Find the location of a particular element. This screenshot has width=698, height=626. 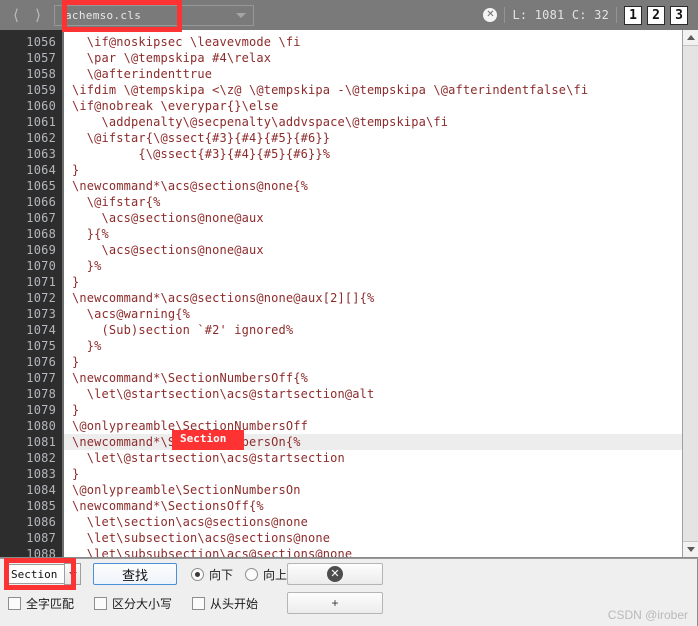

scroll-up-button is located at coordinates (690, 38).